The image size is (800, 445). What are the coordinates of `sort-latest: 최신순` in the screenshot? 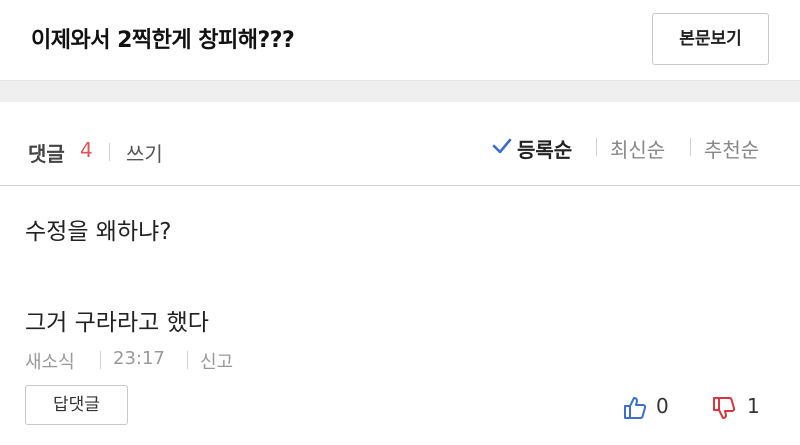 It's located at (637, 148).